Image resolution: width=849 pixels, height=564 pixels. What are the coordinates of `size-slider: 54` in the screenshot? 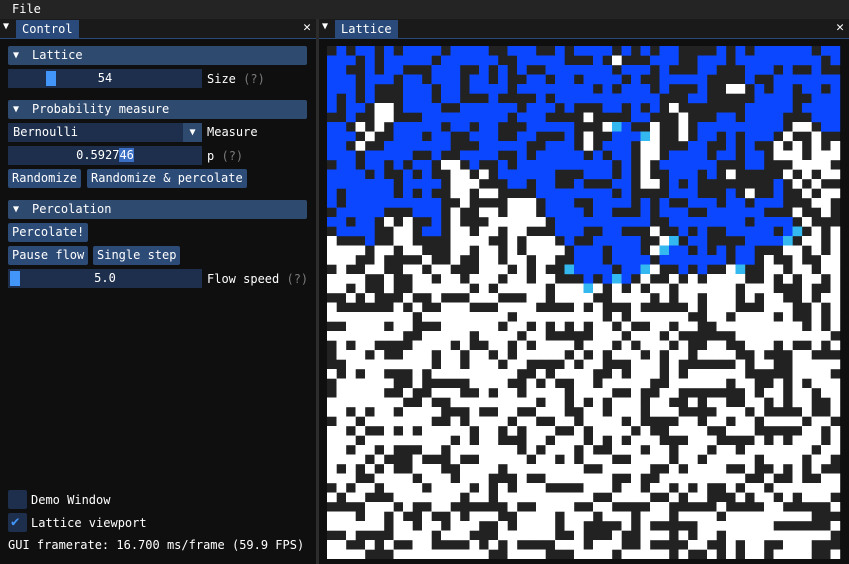 It's located at (105, 78).